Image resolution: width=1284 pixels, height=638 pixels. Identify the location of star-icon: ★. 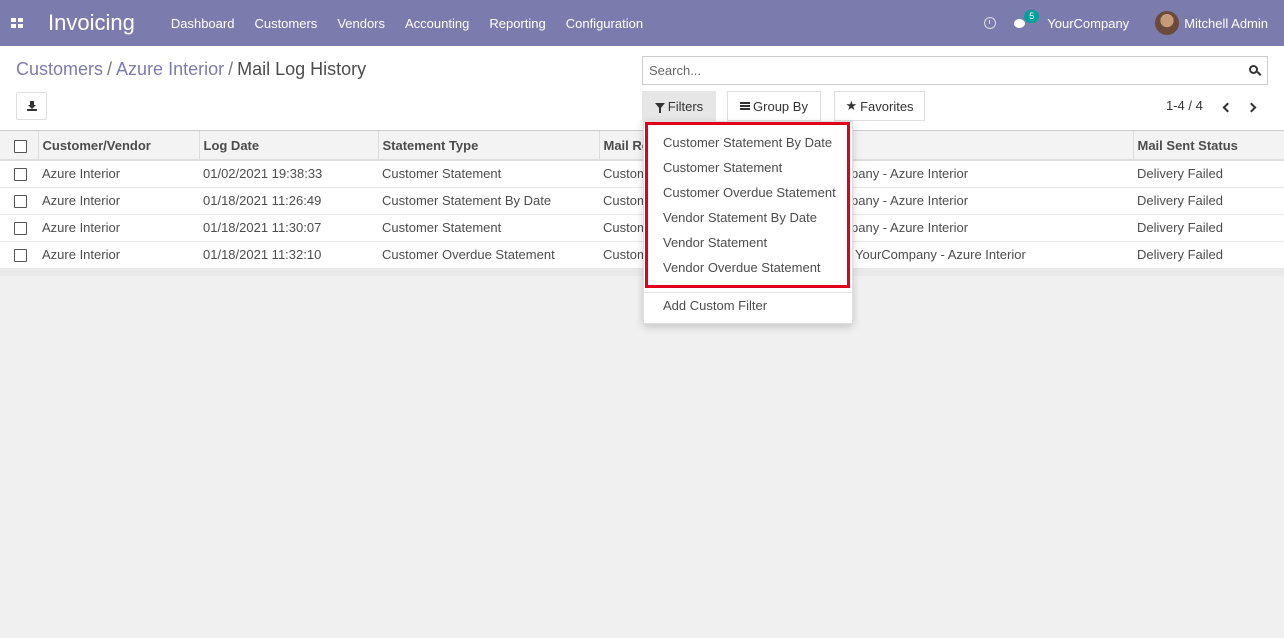
(851, 105).